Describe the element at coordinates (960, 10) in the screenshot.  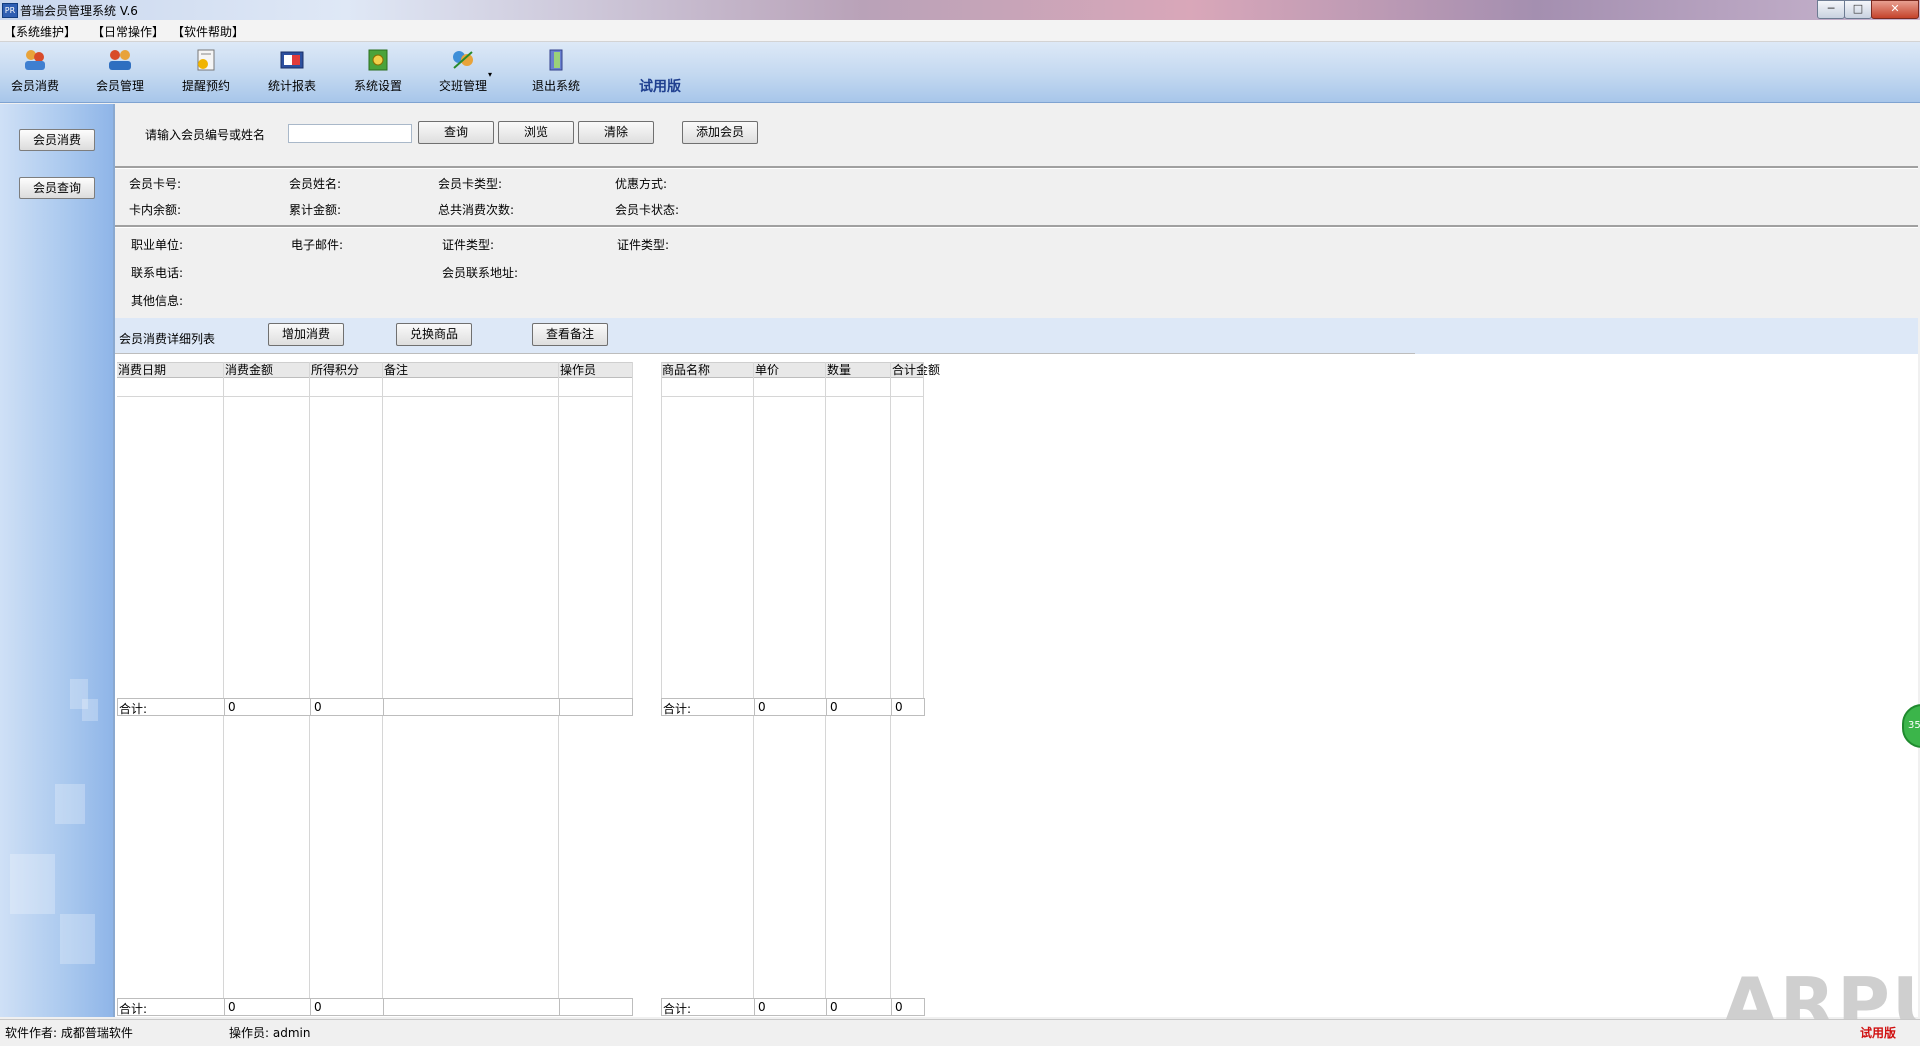
I see `title-bar: PR 普瑞会员管理系统 V.6 ─ □ ✕` at that location.